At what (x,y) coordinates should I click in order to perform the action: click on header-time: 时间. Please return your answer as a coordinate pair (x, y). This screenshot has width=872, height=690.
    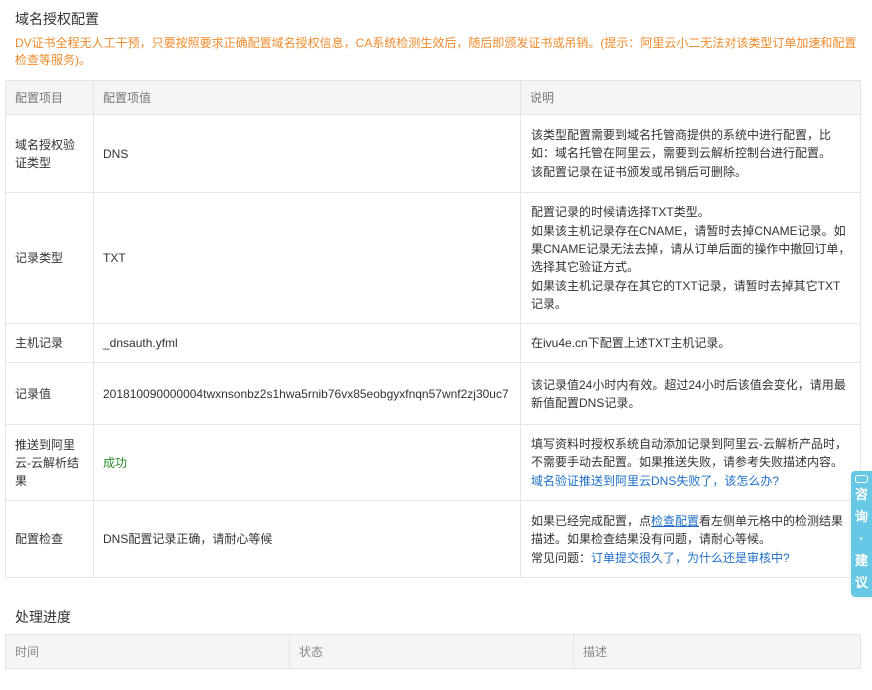
    Looking at the image, I should click on (147, 651).